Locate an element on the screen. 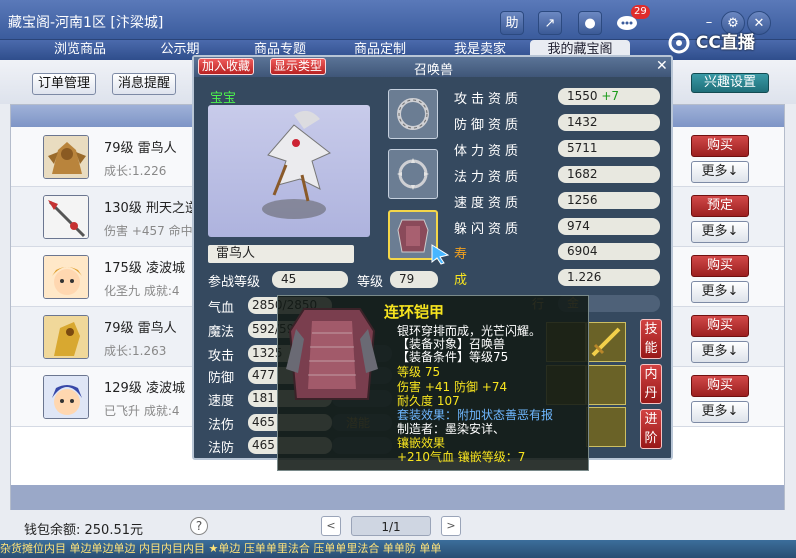  show-type-button: 显示类型 is located at coordinates (298, 66).